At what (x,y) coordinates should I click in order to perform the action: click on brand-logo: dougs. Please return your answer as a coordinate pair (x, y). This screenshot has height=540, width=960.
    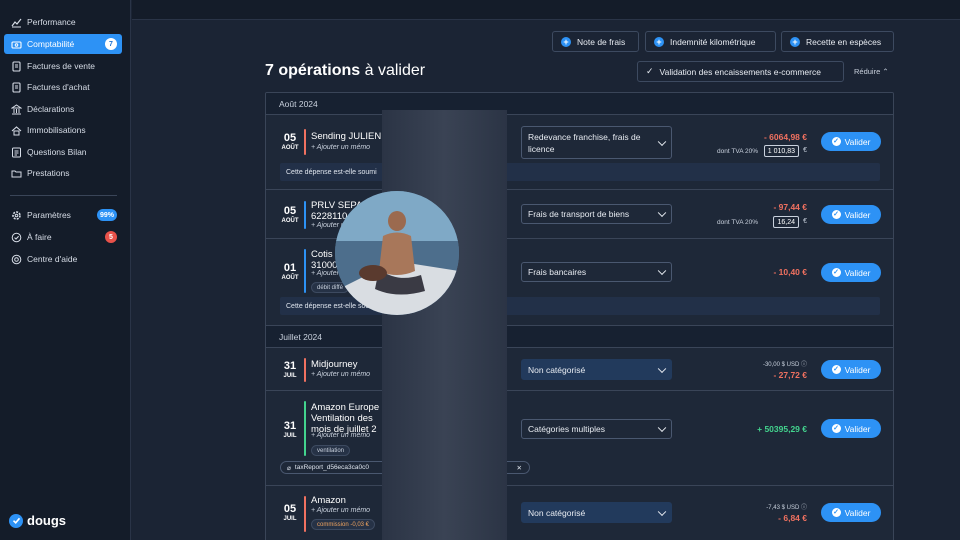
    Looking at the image, I should click on (37, 520).